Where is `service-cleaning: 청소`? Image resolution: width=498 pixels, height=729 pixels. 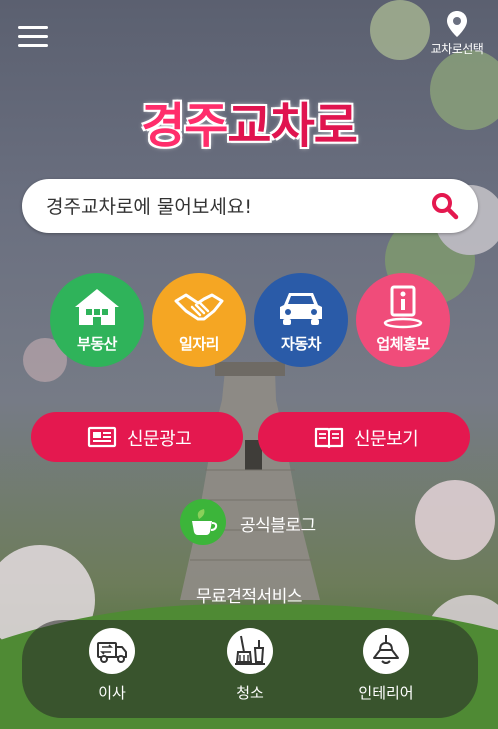
service-cleaning: 청소 is located at coordinates (250, 665).